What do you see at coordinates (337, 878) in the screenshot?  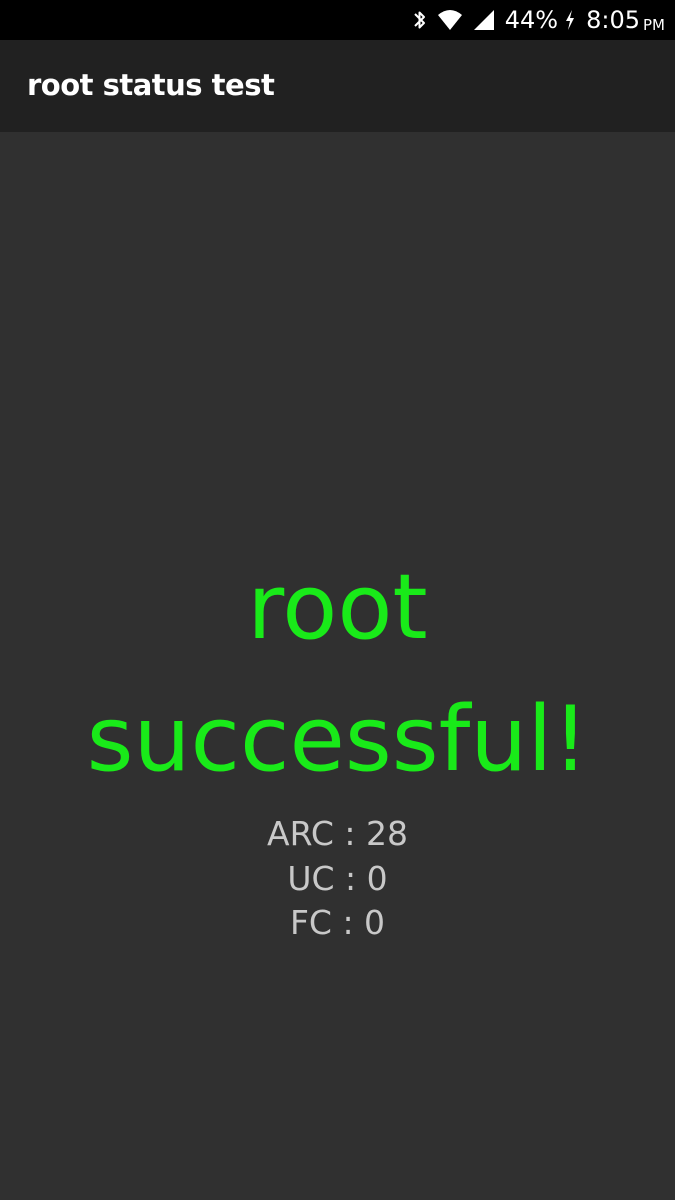 I see `stat-uc: UC : 0` at bounding box center [337, 878].